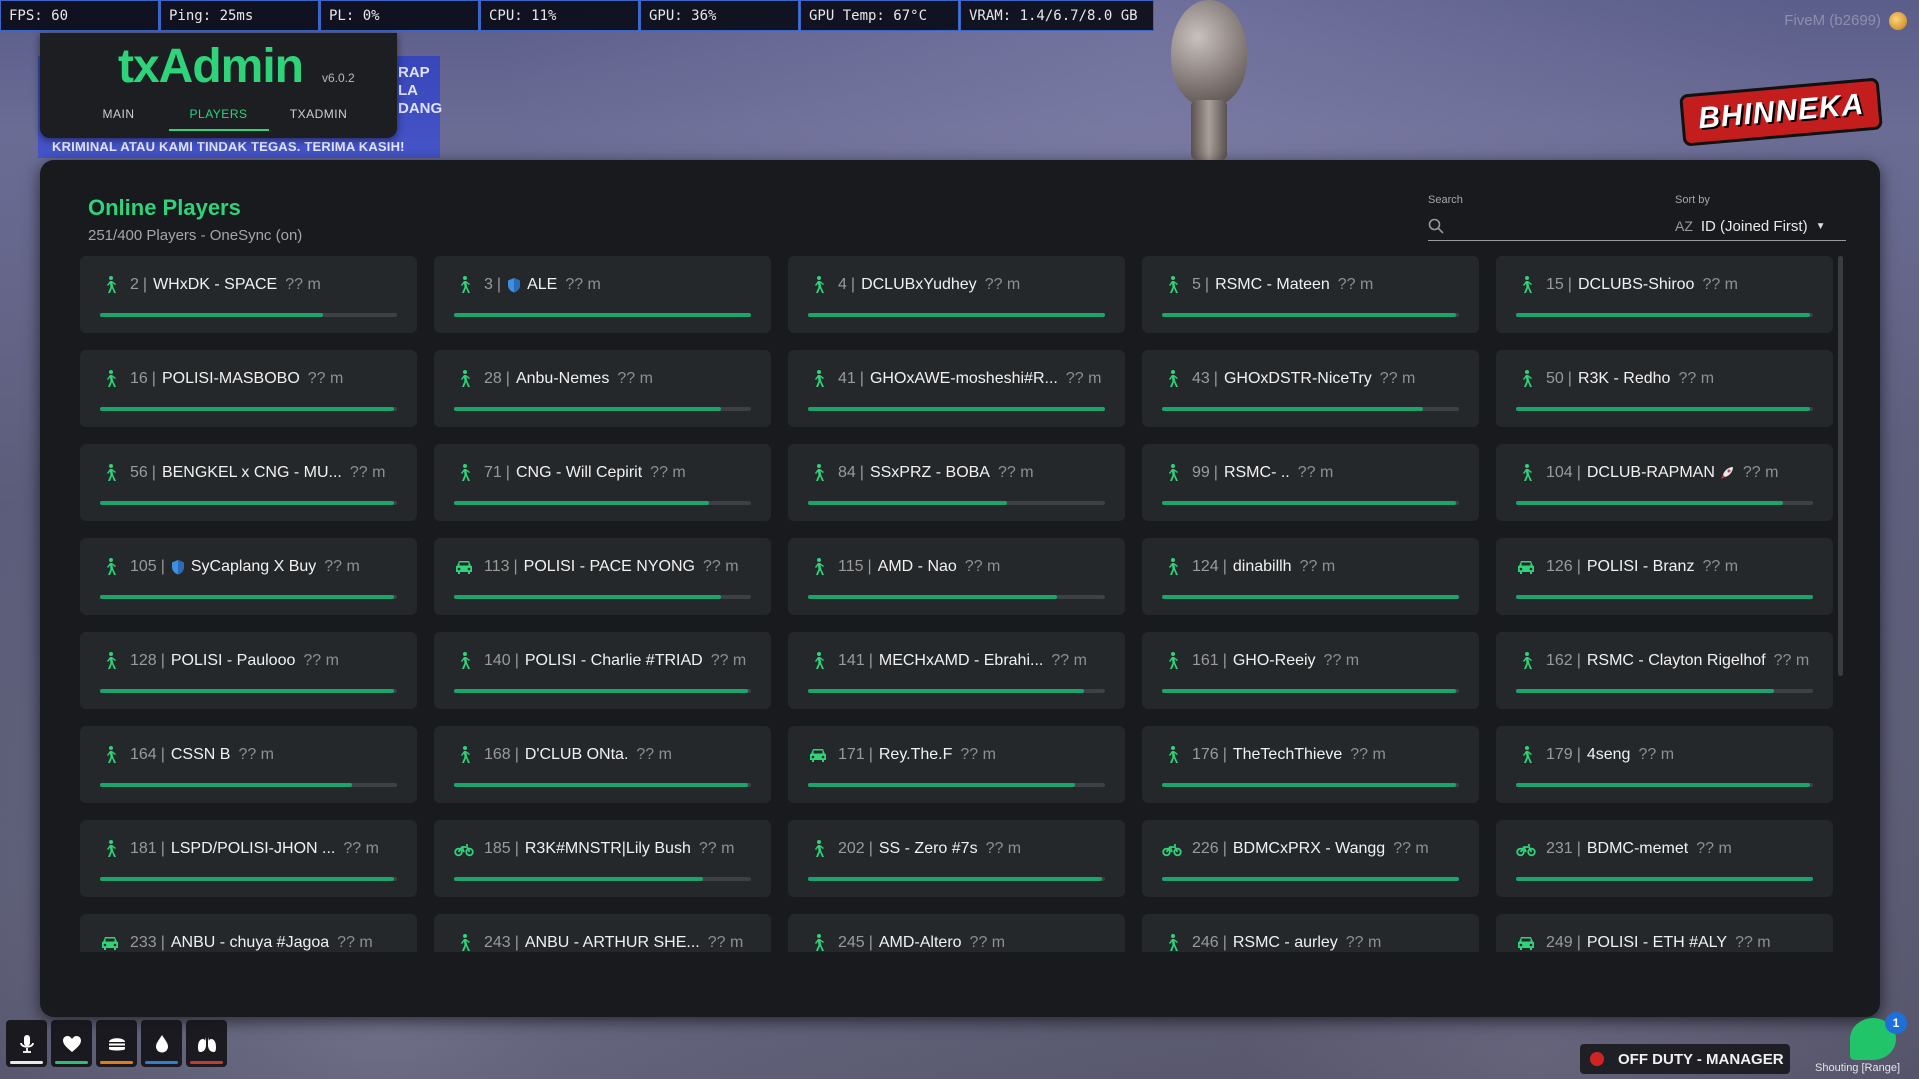 This screenshot has height=1079, width=1919. What do you see at coordinates (119, 117) in the screenshot?
I see `tab-main: MAIN` at bounding box center [119, 117].